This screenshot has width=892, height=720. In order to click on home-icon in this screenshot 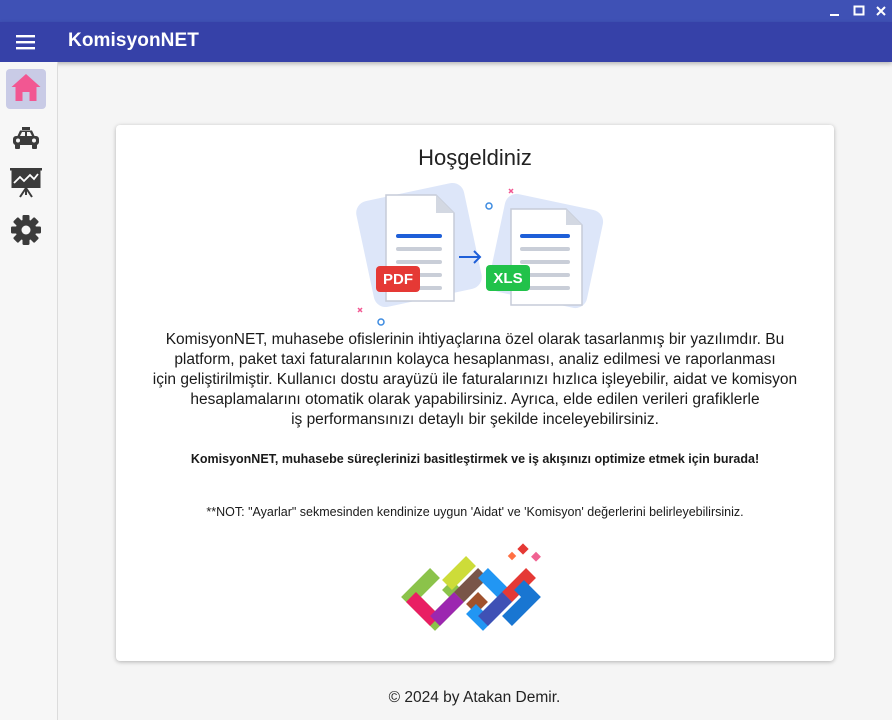, I will do `click(26, 89)`.